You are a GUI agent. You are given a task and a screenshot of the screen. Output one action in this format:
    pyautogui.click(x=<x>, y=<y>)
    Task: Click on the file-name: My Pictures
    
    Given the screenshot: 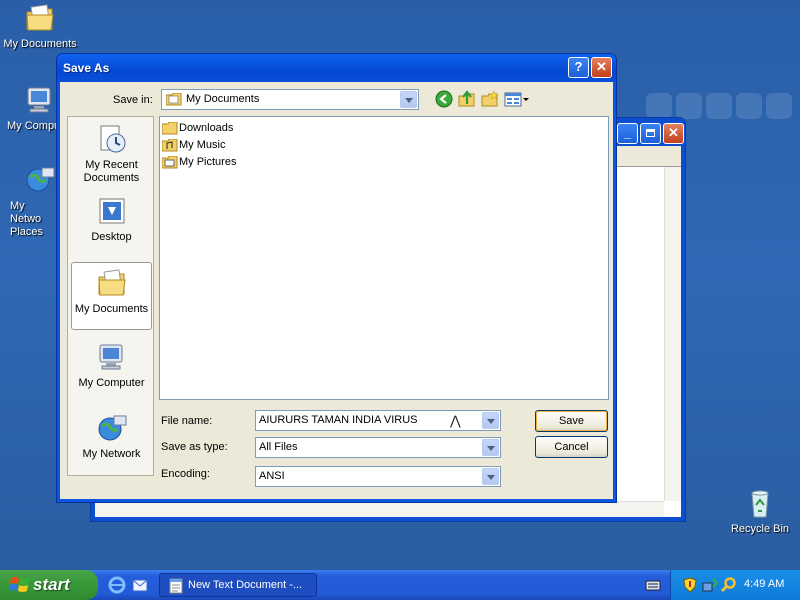 What is the action you would take?
    pyautogui.click(x=208, y=162)
    